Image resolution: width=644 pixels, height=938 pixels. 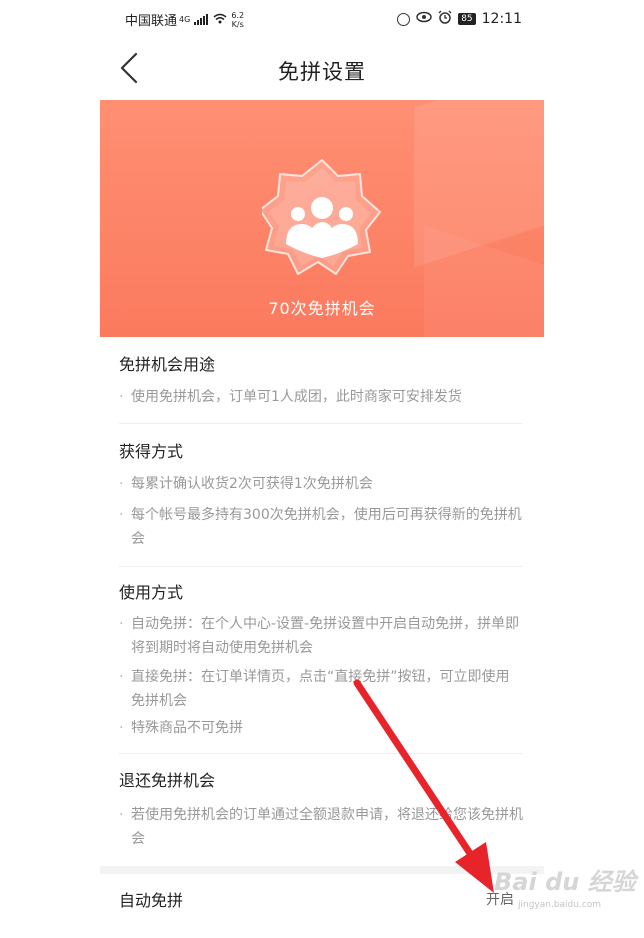 I want to click on battery-icon: 85, so click(x=467, y=19).